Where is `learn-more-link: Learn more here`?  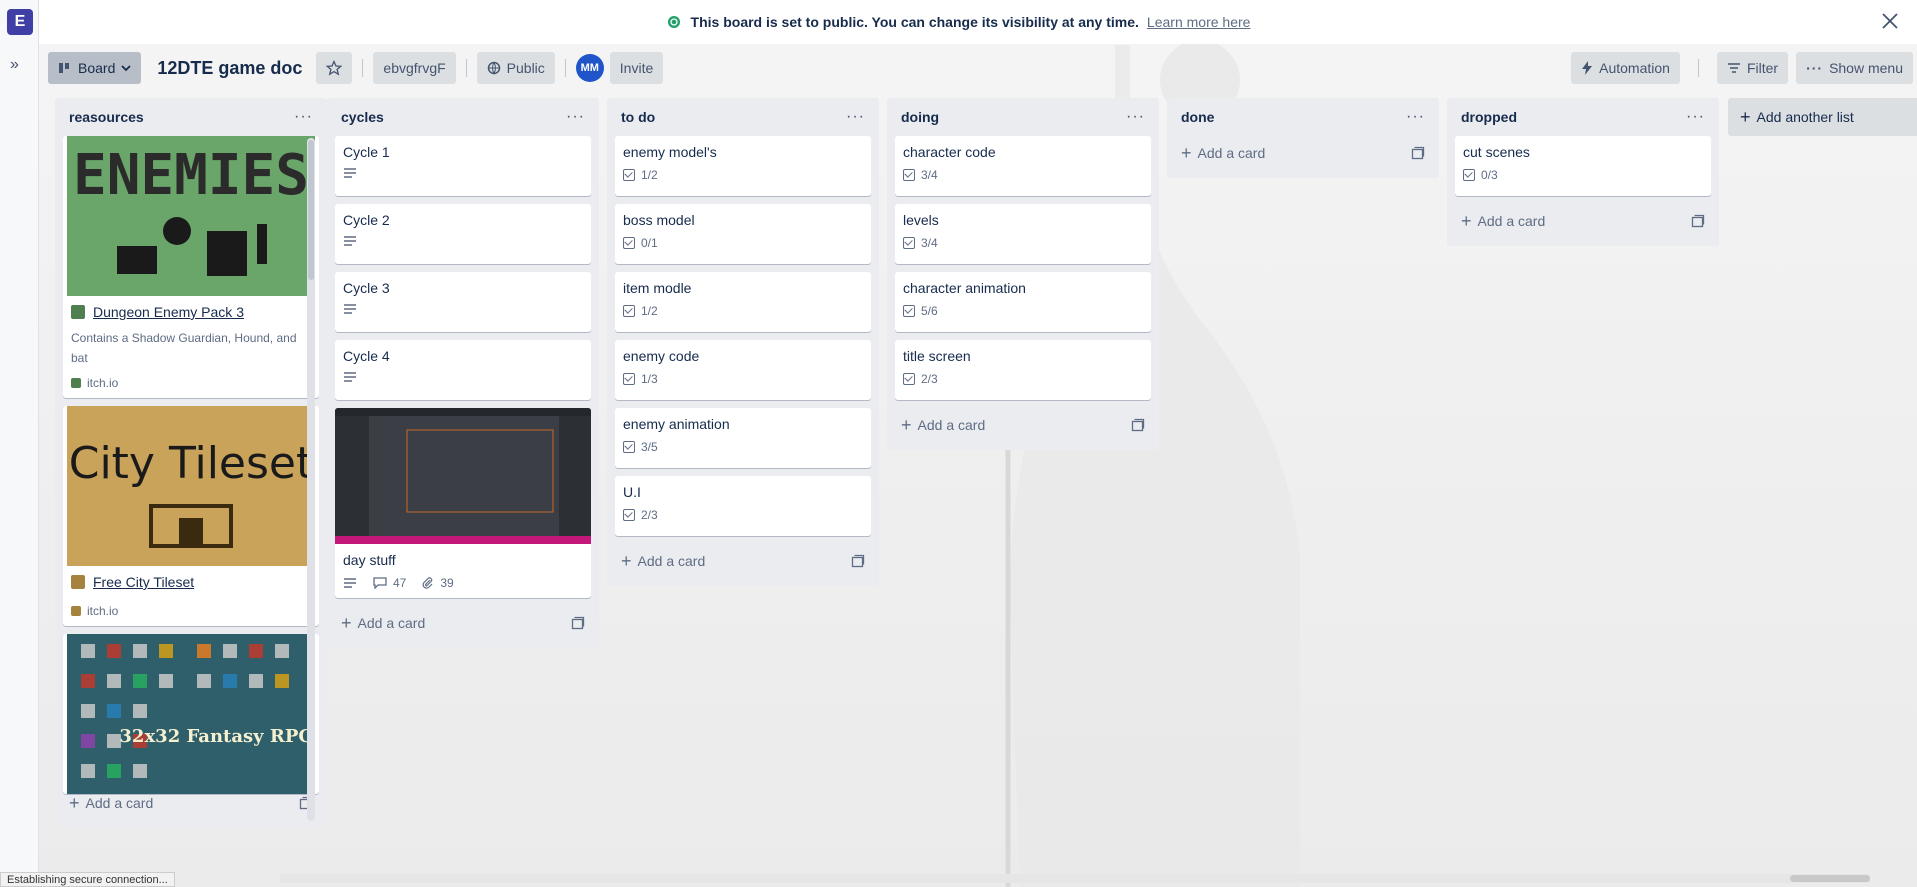 learn-more-link: Learn more here is located at coordinates (1199, 22).